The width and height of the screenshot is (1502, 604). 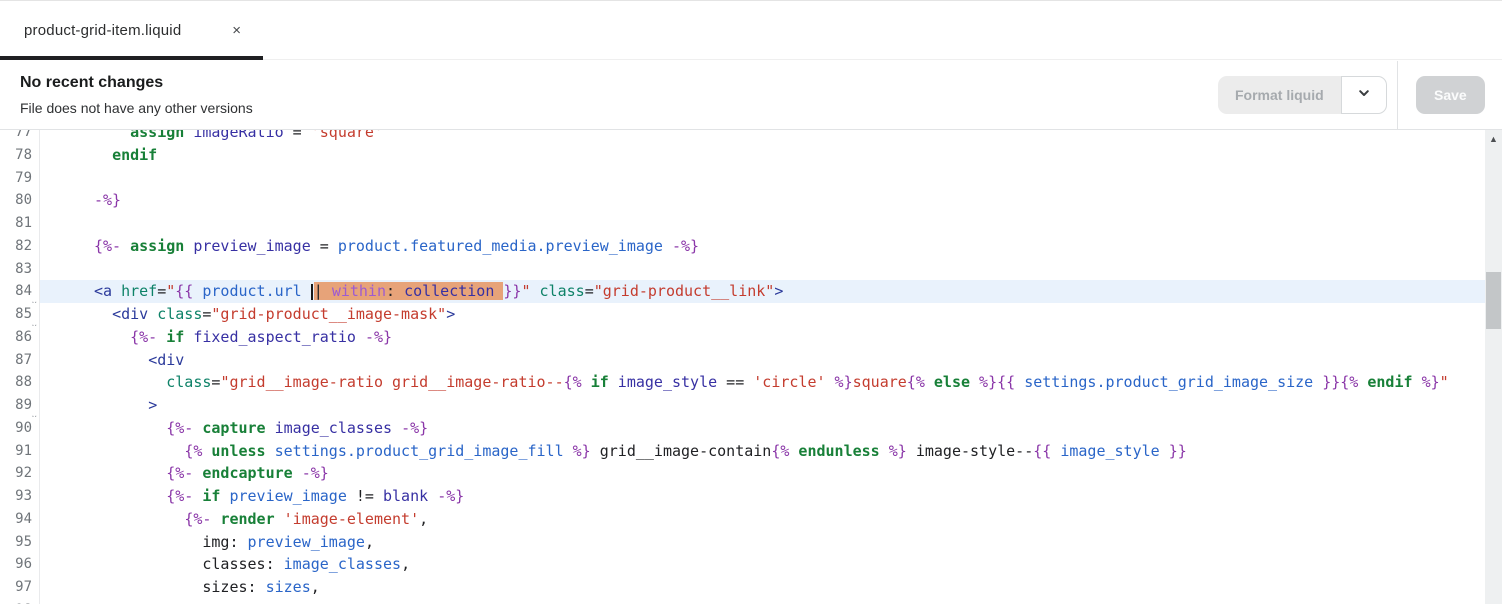 I want to click on tab-bar: product-grid-item.liquid ×, so click(x=751, y=30).